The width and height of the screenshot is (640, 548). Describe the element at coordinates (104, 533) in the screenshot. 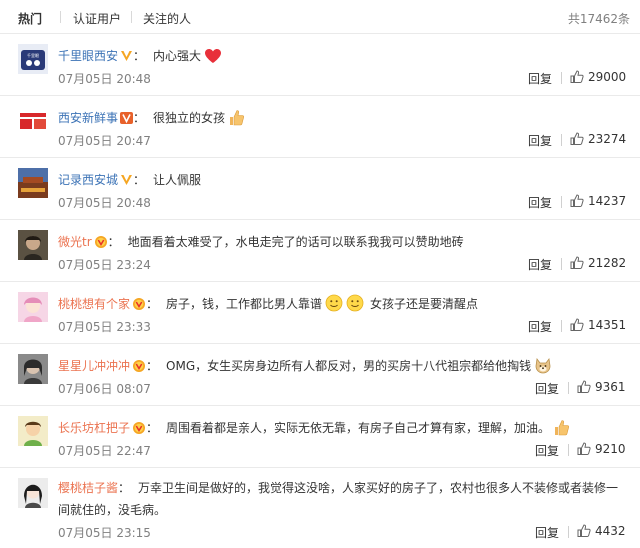

I see `comment-timestamp: 07月05日 23:15` at that location.